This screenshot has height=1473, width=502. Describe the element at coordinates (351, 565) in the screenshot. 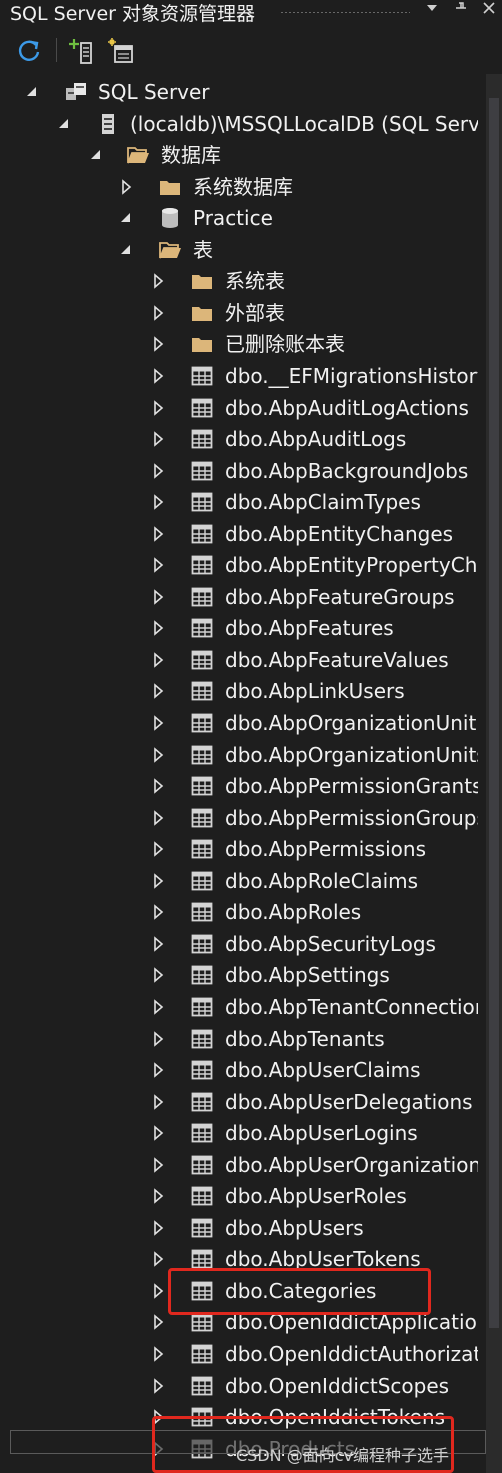

I see `tree-node-label: dbo.AbpEntityPropertyChanges` at that location.